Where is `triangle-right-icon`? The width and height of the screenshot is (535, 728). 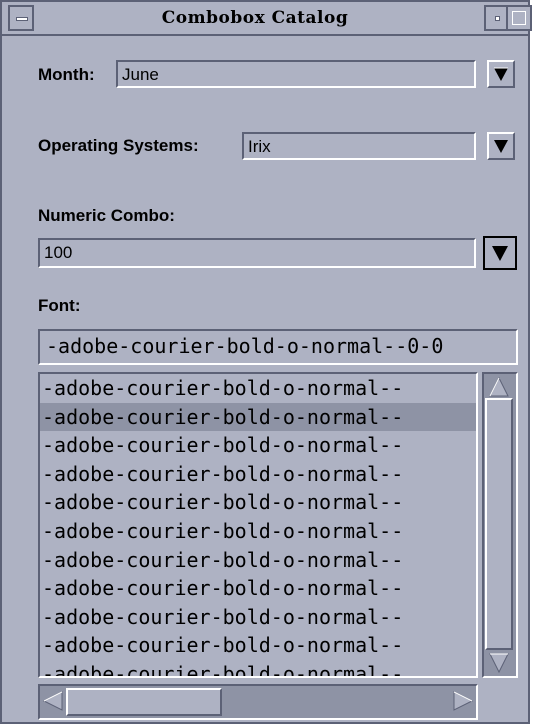 triangle-right-icon is located at coordinates (463, 701).